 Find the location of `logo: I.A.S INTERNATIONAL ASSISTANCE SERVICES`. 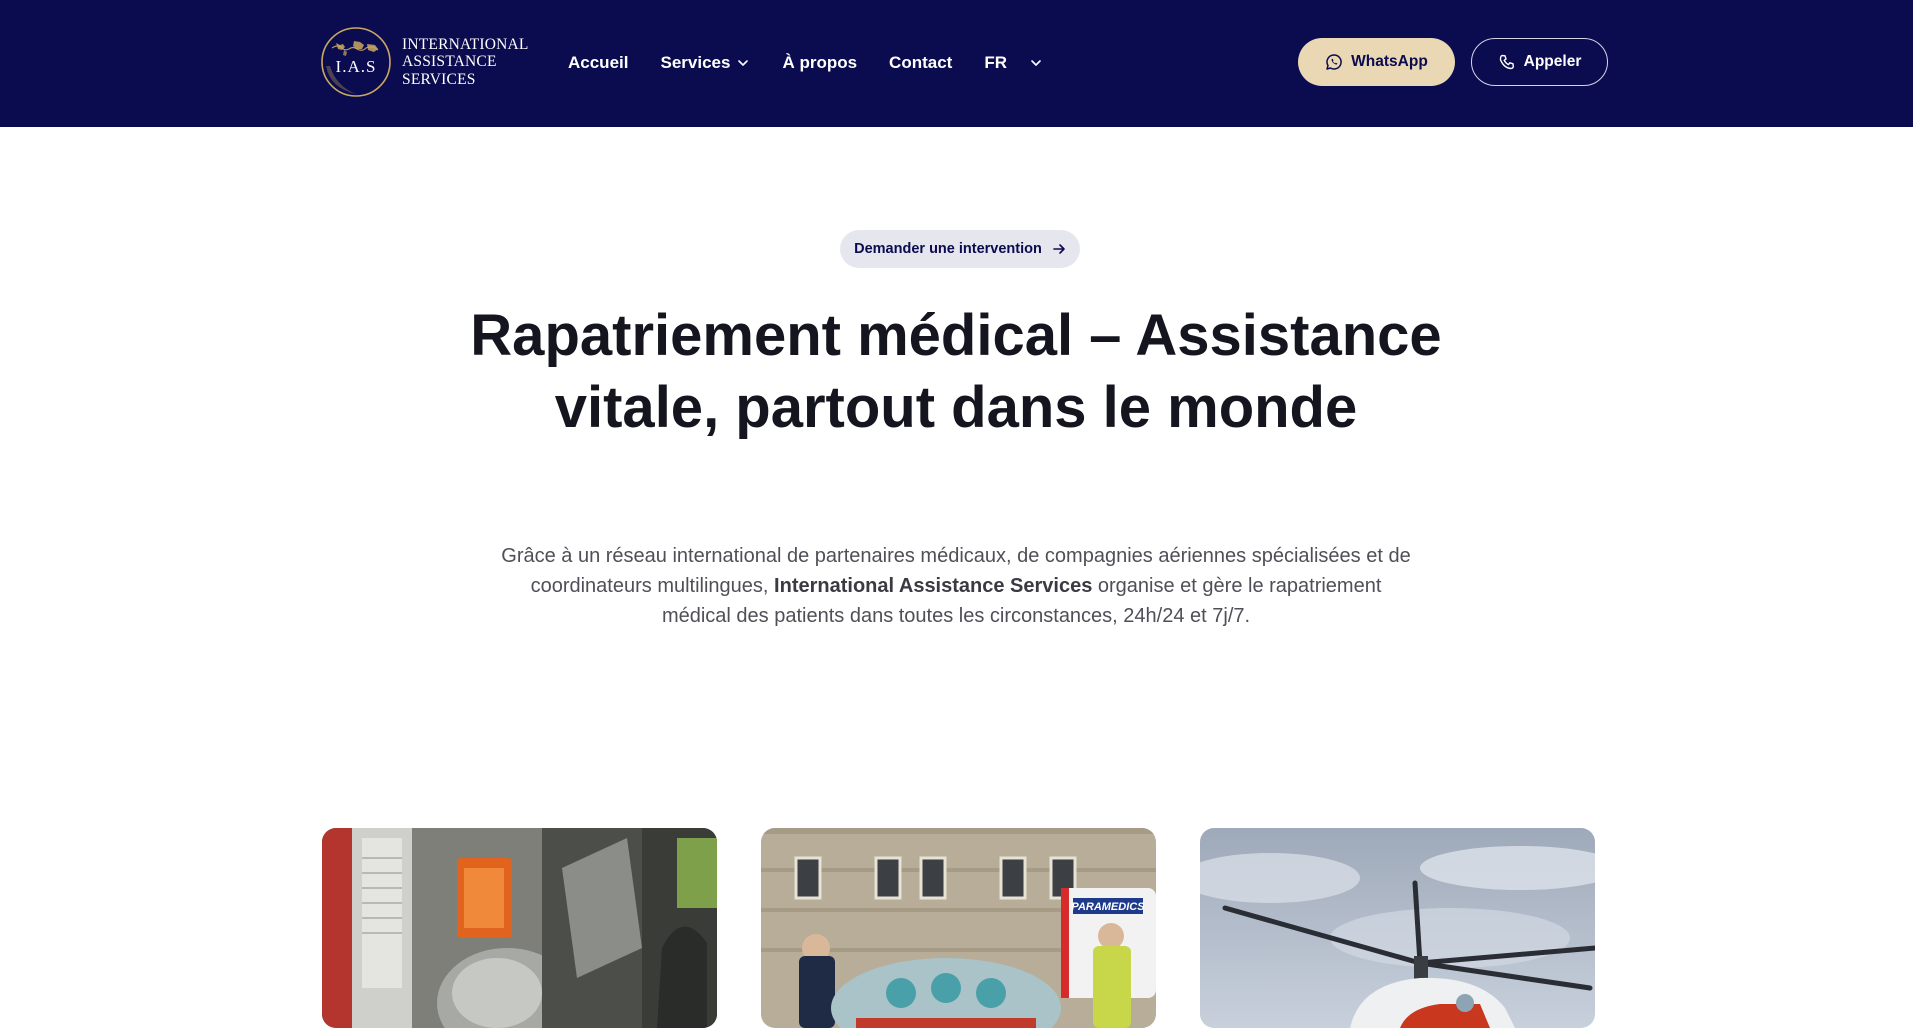

logo: I.A.S INTERNATIONAL ASSISTANCE SERVICES is located at coordinates (424, 62).